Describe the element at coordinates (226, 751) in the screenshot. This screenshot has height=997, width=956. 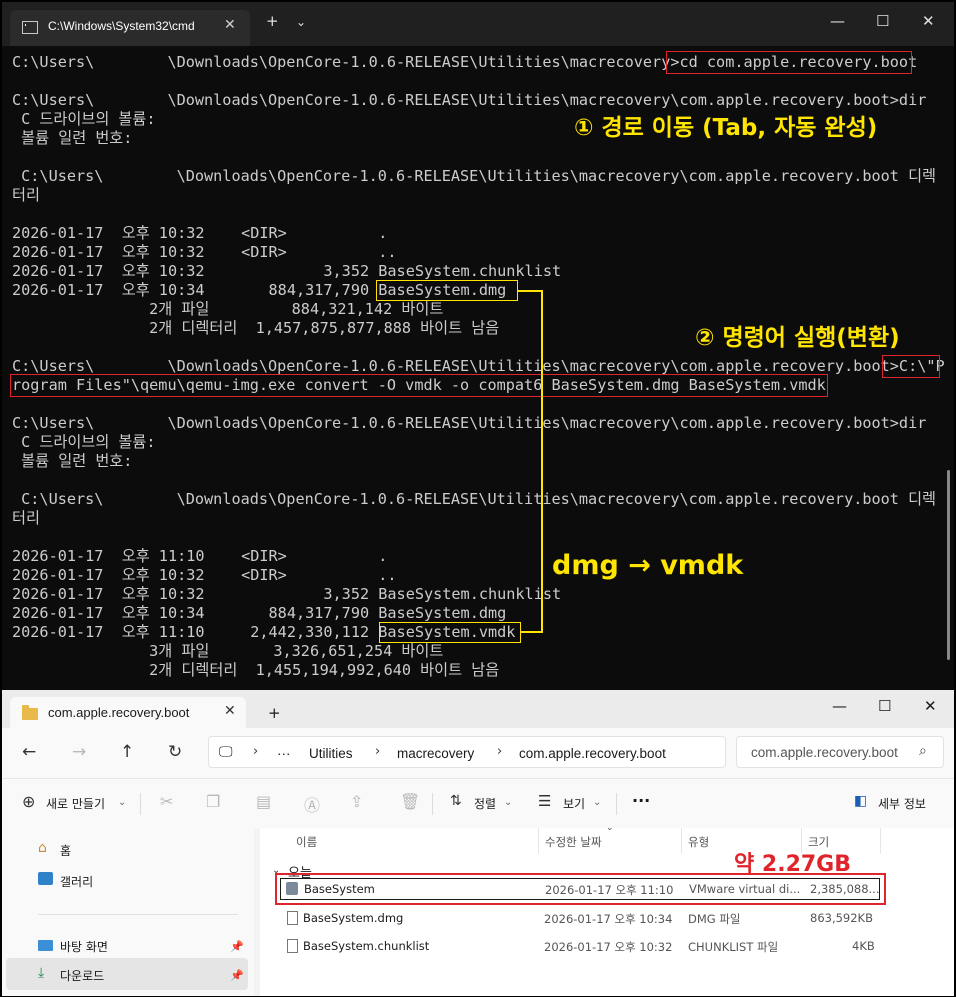
I see `computer-icon: 🖵` at that location.